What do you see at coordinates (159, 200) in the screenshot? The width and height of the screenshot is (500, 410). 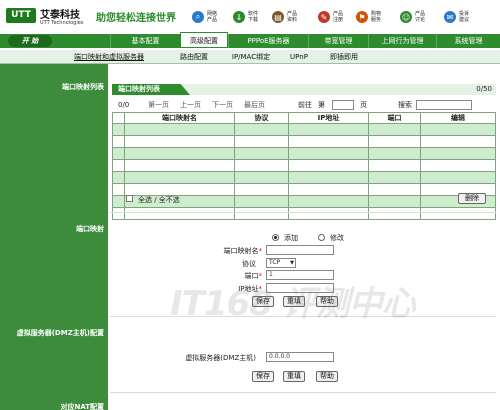 I see `select-all-label: 全选 / 全不选` at bounding box center [159, 200].